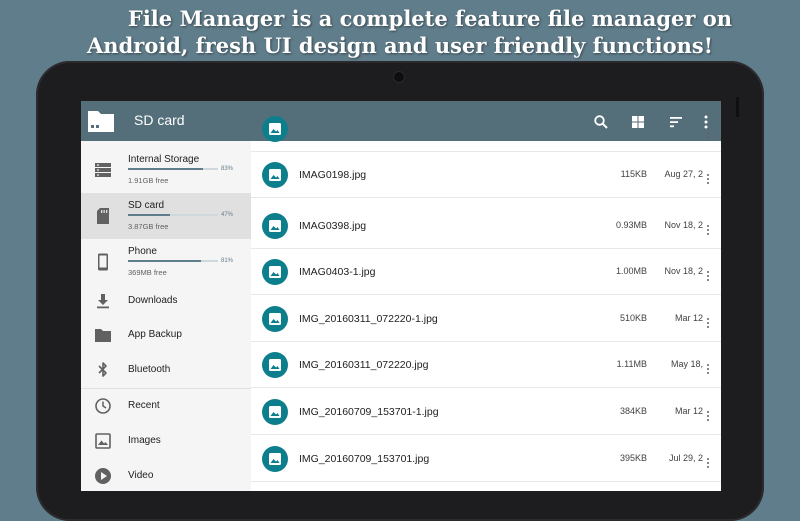 This screenshot has height=521, width=800. Describe the element at coordinates (486, 365) in the screenshot. I see `file-row: IMG_20160311_072220.jpg 1.11MB May 18,` at that location.